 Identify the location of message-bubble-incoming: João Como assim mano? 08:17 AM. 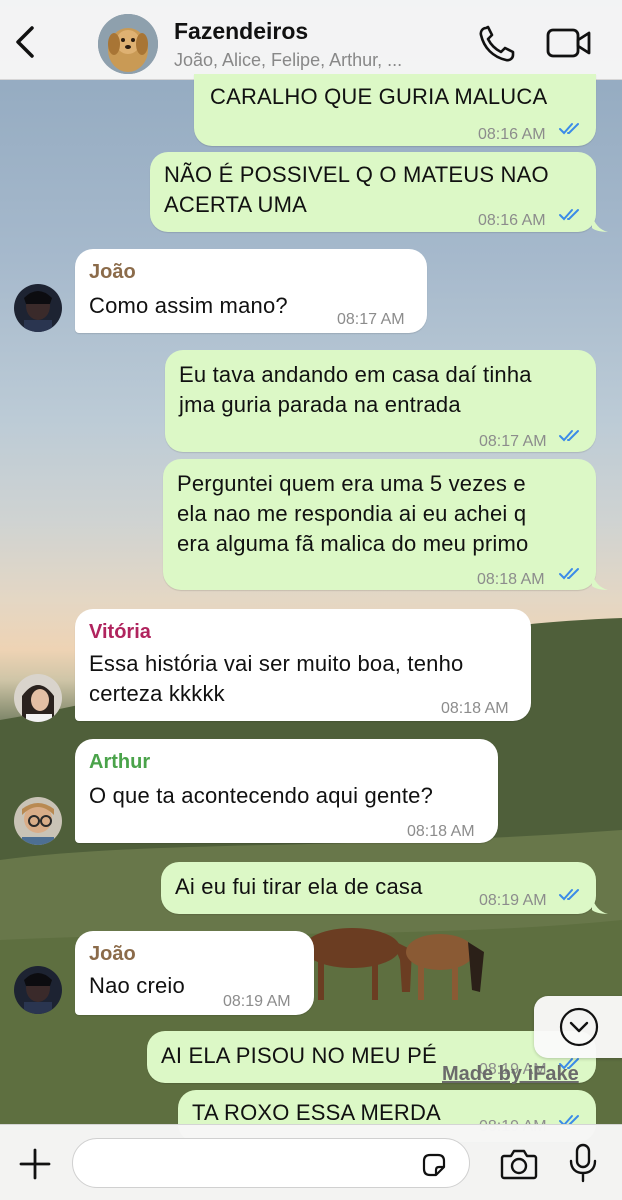
(251, 291).